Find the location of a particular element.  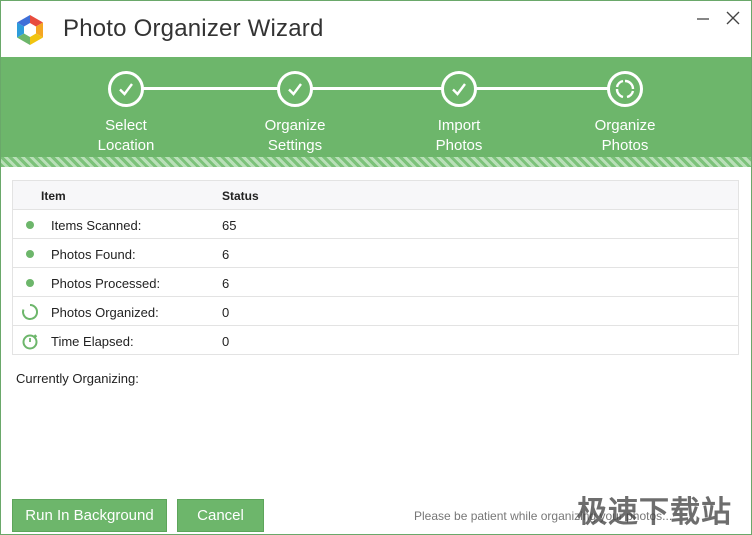

minimize-button is located at coordinates (703, 18).